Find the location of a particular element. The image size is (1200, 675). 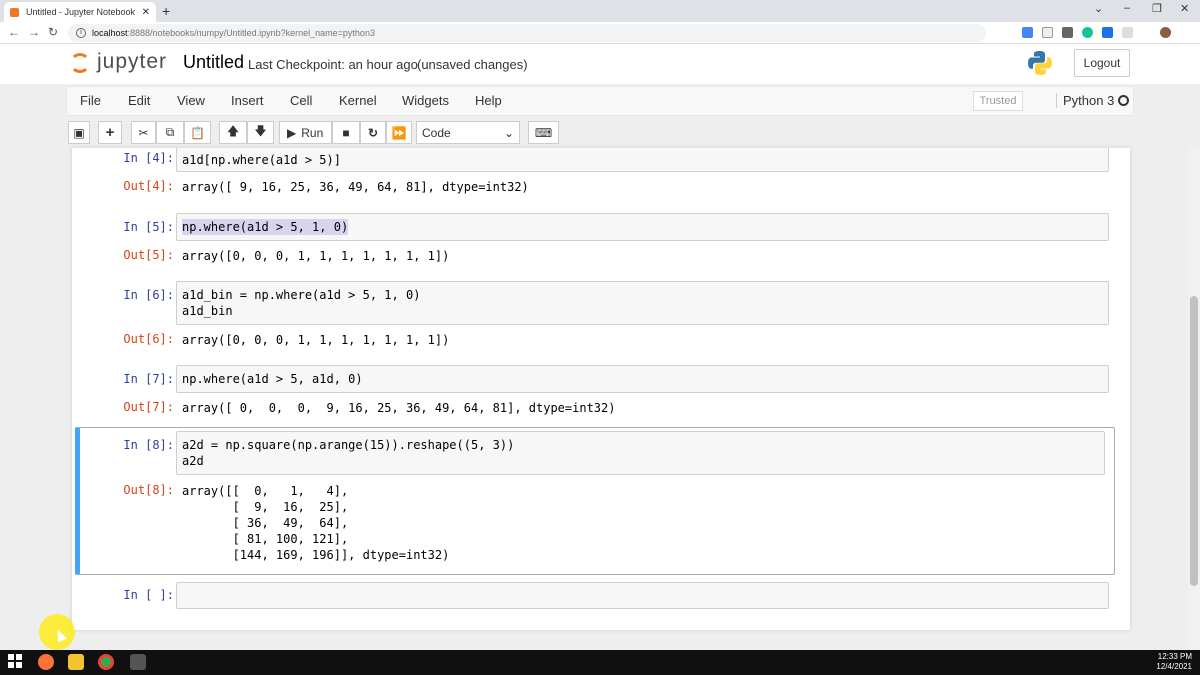

output-prompt: Out[6]: is located at coordinates (148, 339).